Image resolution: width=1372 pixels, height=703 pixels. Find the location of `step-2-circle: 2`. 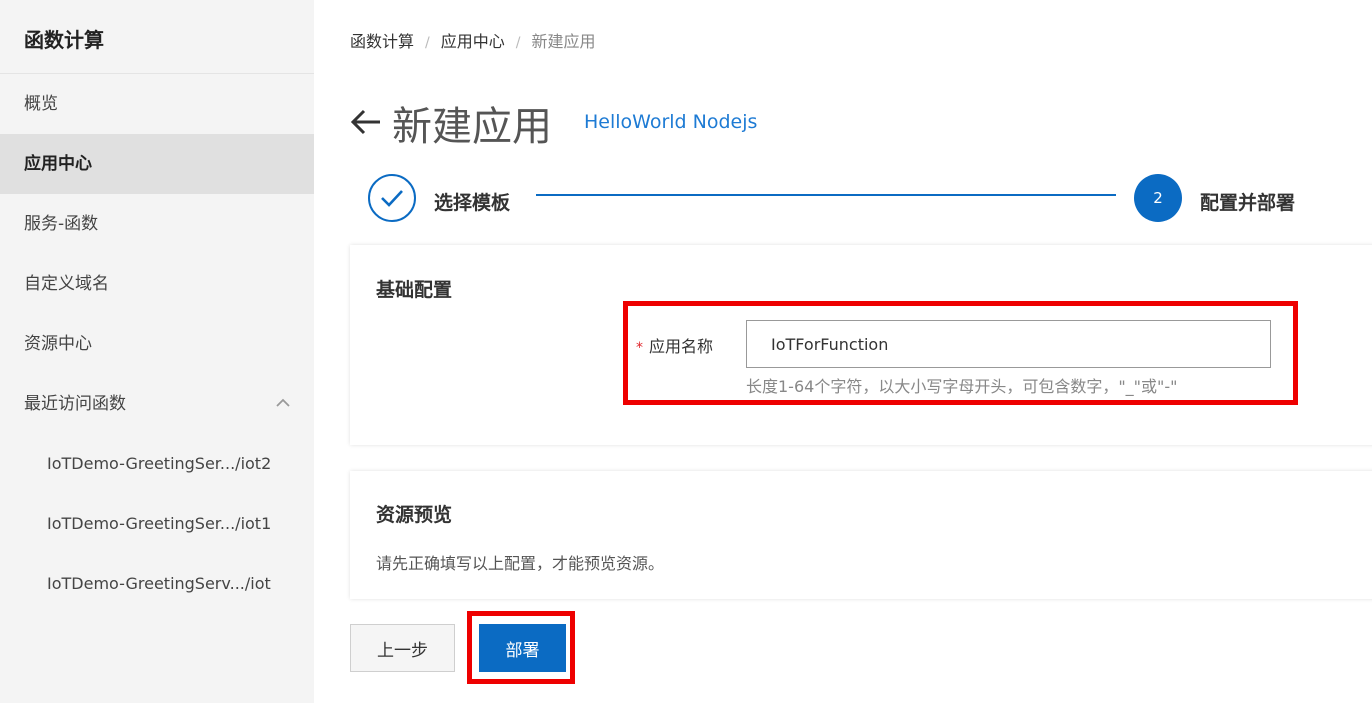

step-2-circle: 2 is located at coordinates (1158, 198).